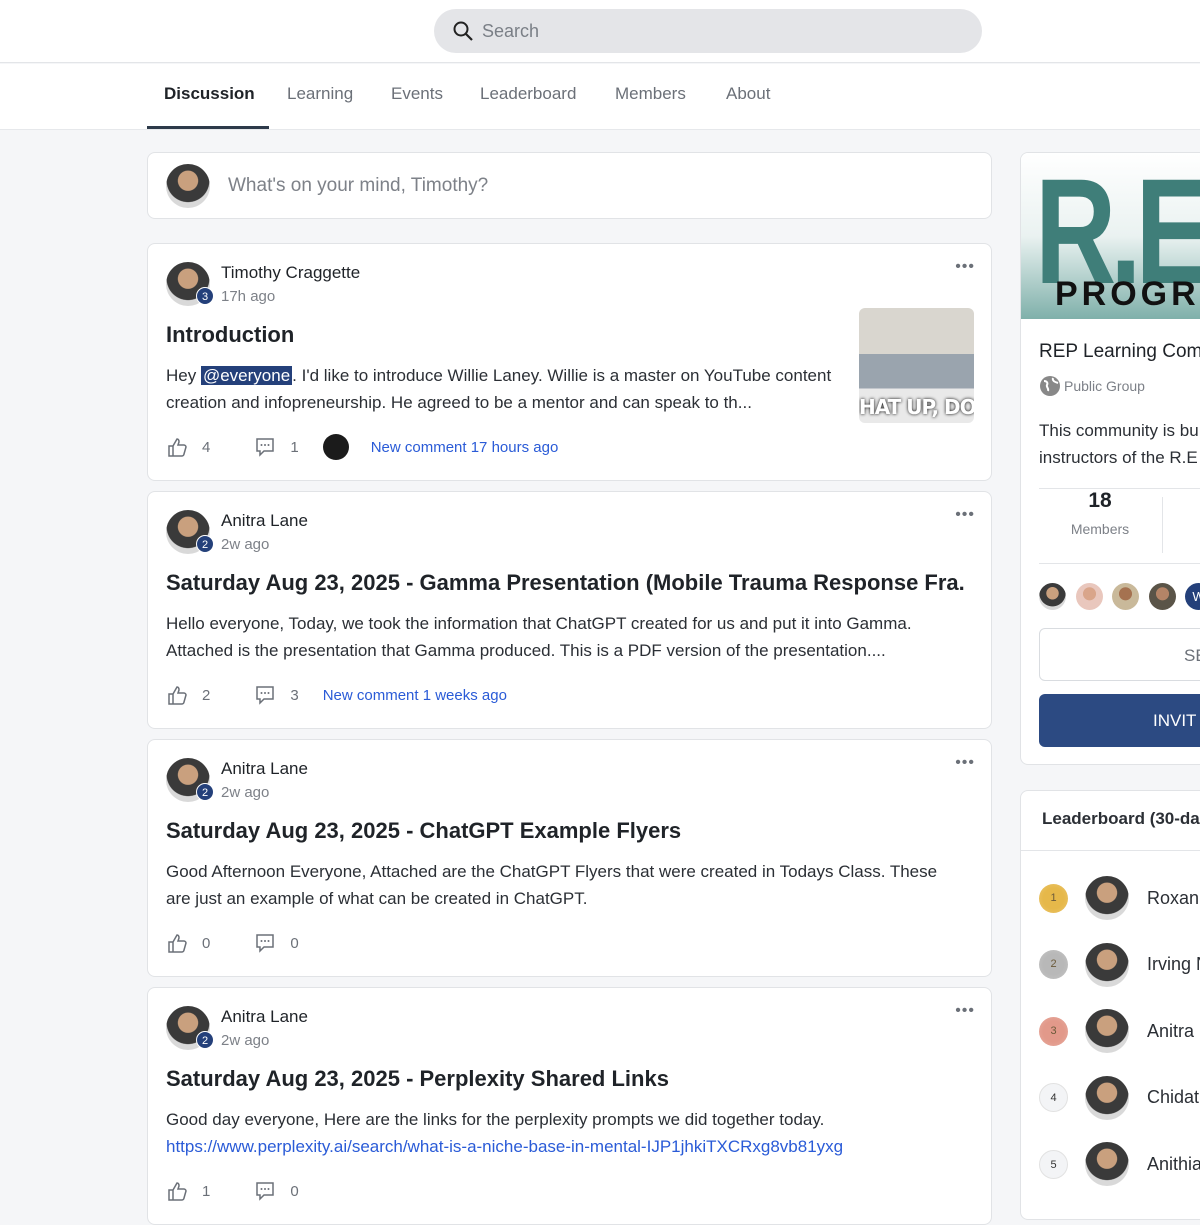 This screenshot has width=1200, height=1225. Describe the element at coordinates (290, 273) in the screenshot. I see `author-name: Timothy Craggette` at that location.